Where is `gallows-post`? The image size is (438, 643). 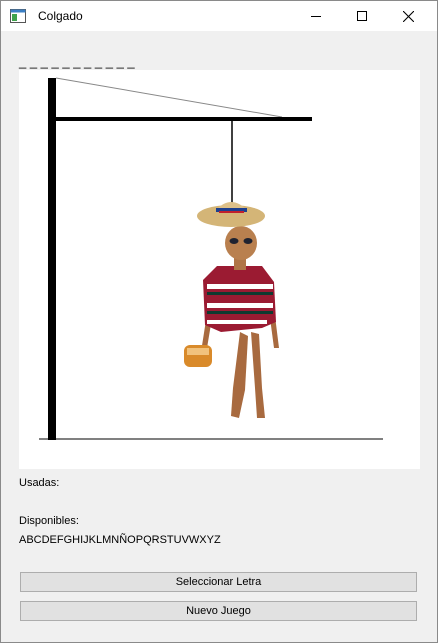
gallows-post is located at coordinates (52, 259).